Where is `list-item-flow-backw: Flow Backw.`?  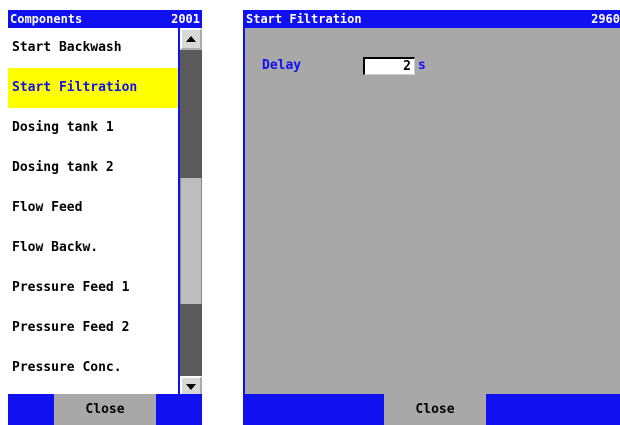
list-item-flow-backw: Flow Backw. is located at coordinates (93, 248).